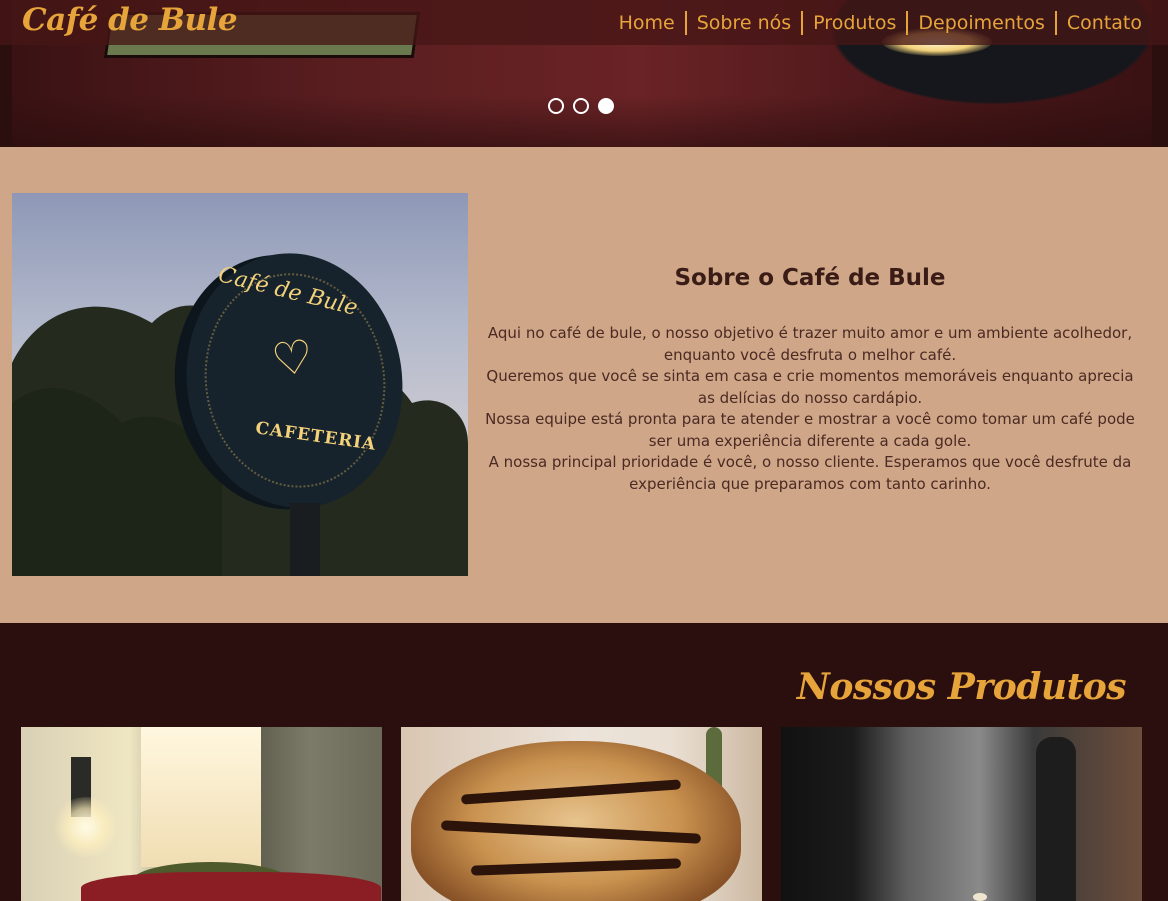 This screenshot has width=1168, height=901. What do you see at coordinates (1104, 23) in the screenshot?
I see `nav-link-contato: Contato` at bounding box center [1104, 23].